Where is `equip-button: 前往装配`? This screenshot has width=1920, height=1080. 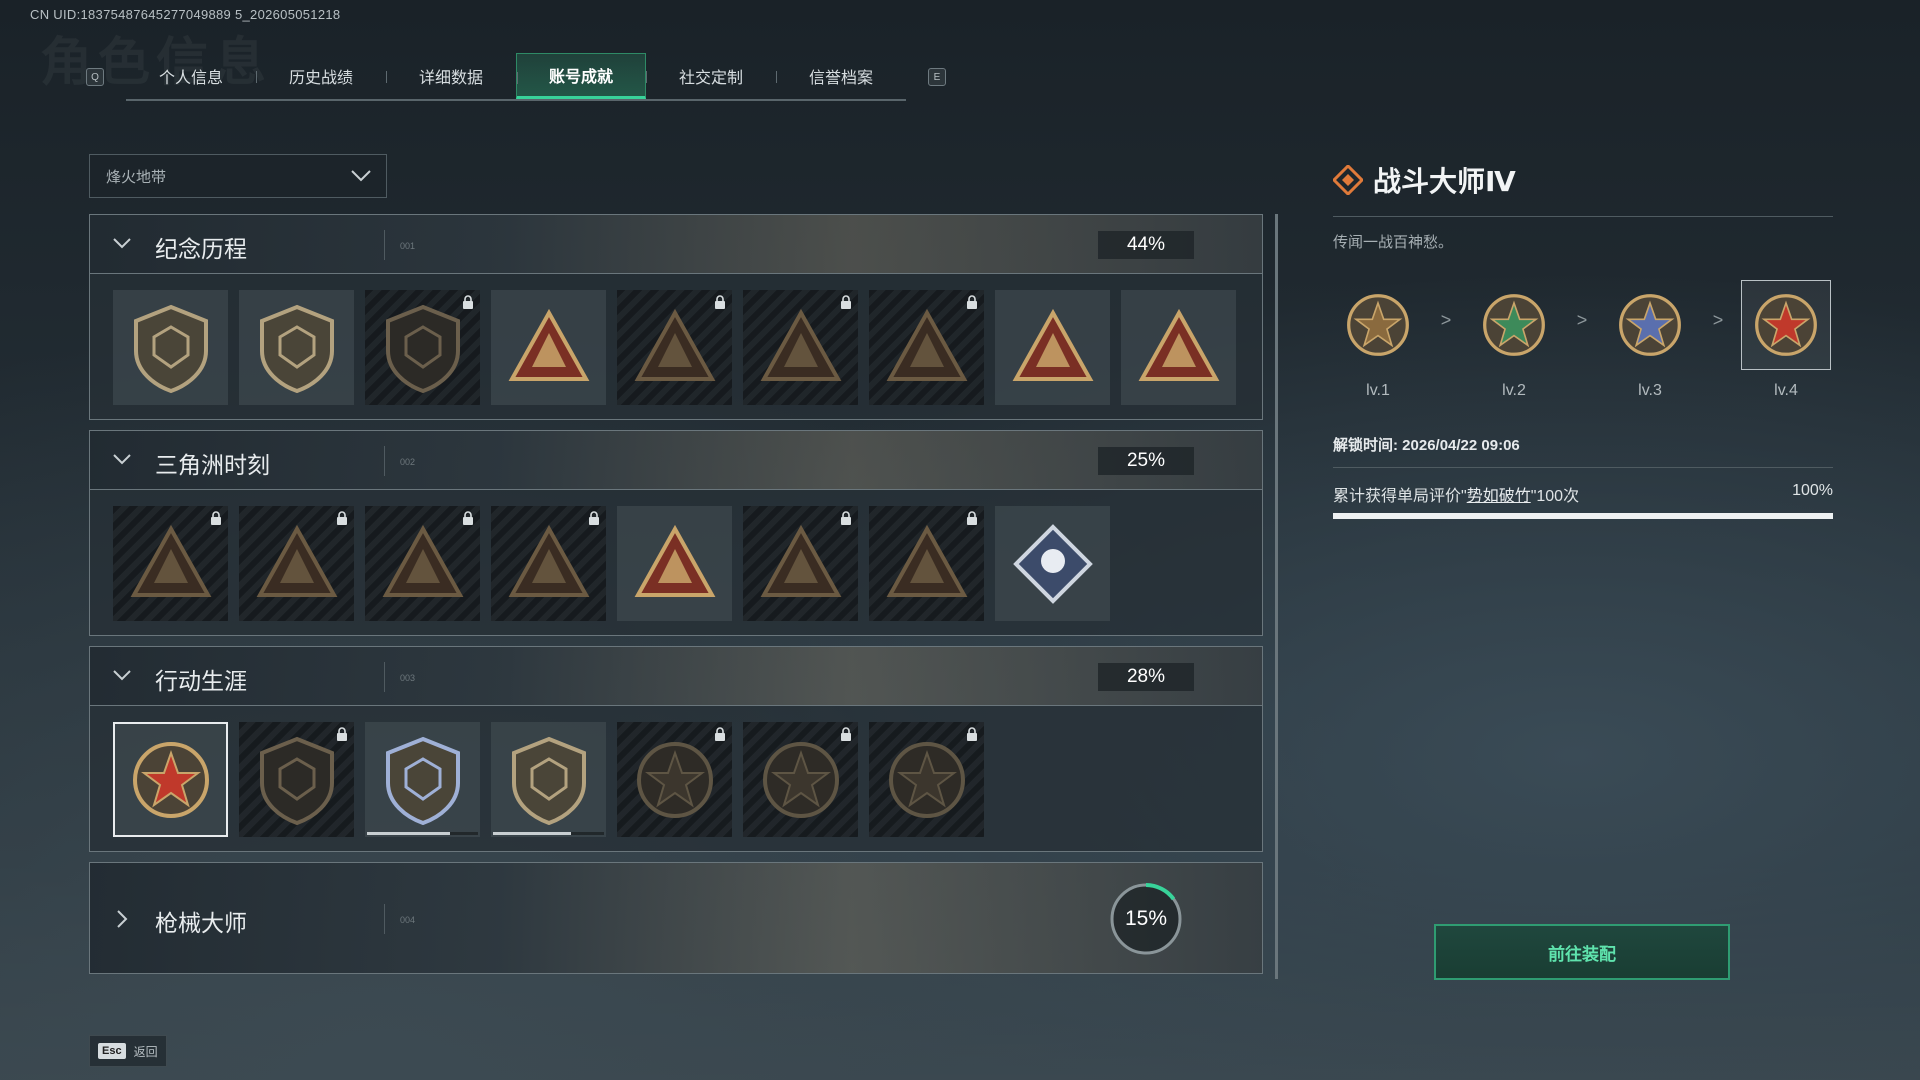
equip-button: 前往装配 is located at coordinates (1582, 952).